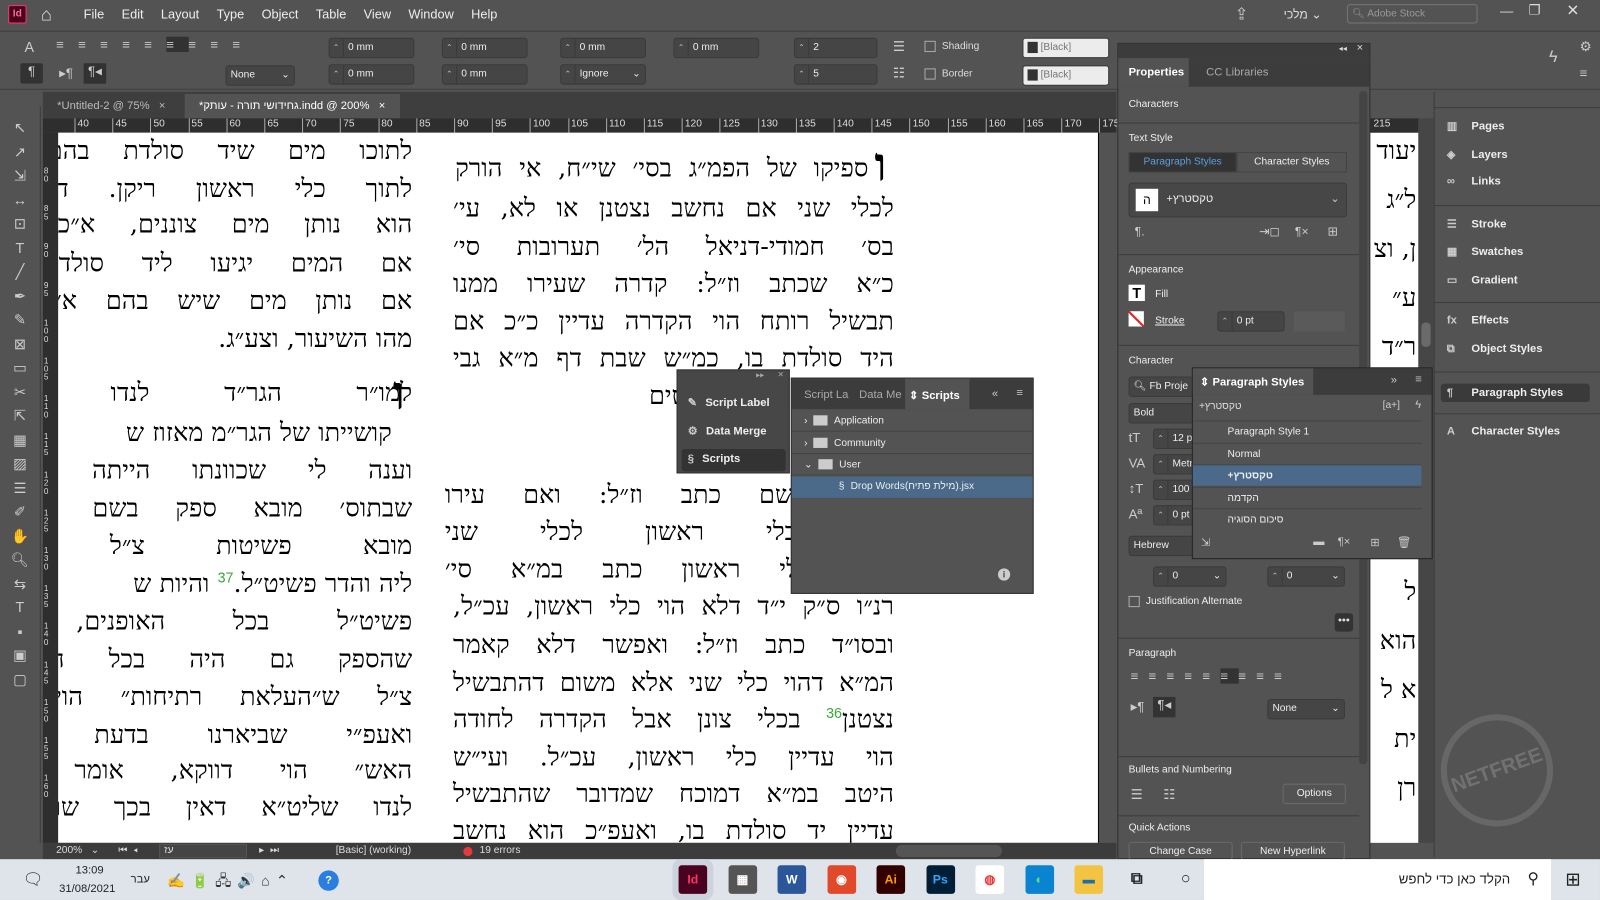  Describe the element at coordinates (371, 74) in the screenshot. I see `first-line-indent-field: ⌃ 0 mm` at that location.